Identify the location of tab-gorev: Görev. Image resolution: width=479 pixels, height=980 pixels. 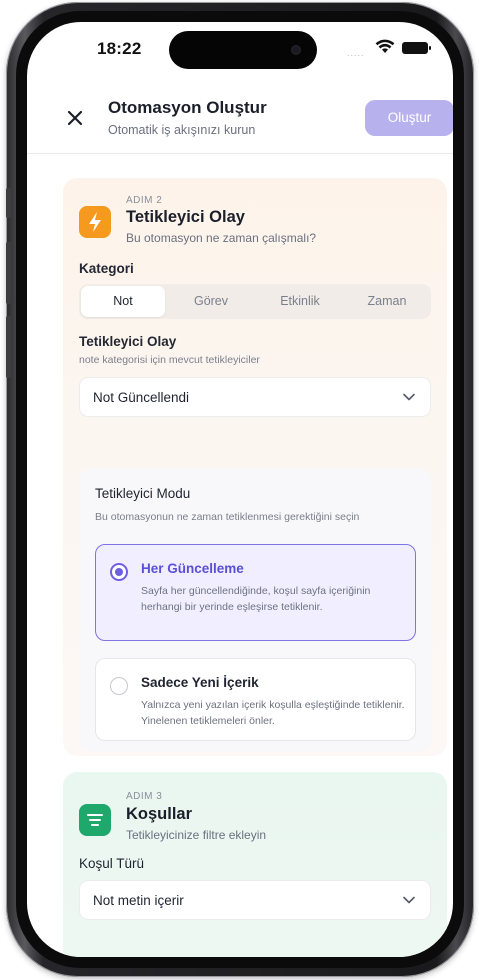
(211, 301).